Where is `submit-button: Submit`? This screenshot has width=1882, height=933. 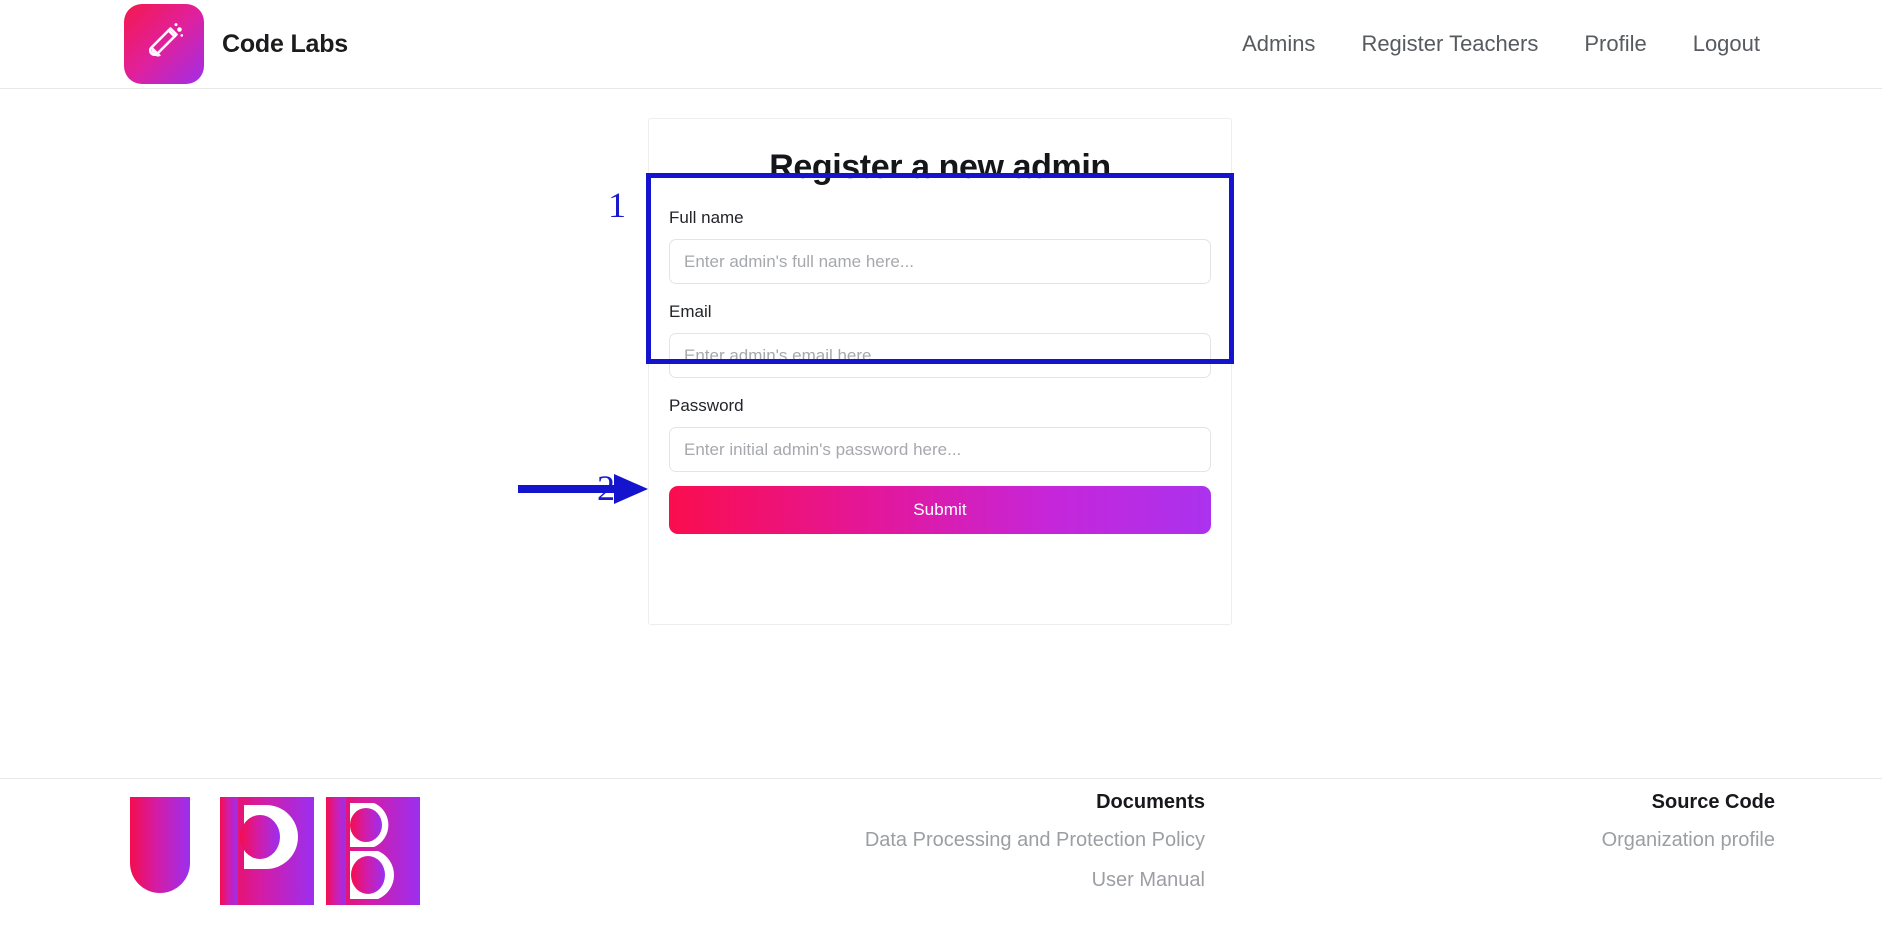 submit-button: Submit is located at coordinates (940, 510).